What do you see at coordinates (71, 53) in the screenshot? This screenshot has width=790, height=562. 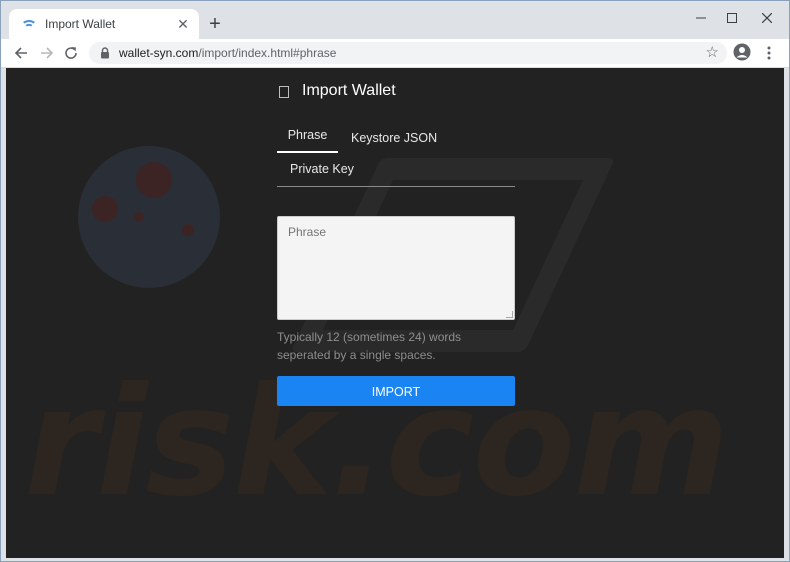 I see `reload-icon` at bounding box center [71, 53].